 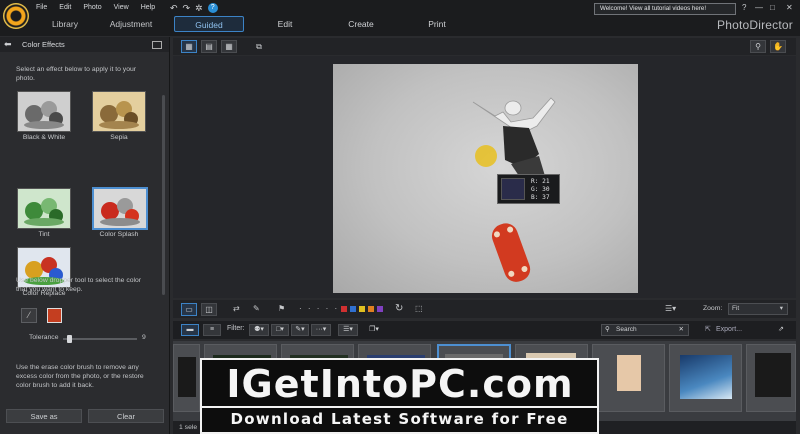 What do you see at coordinates (540, 197) in the screenshot?
I see `picker-b-value: B: 37` at bounding box center [540, 197].